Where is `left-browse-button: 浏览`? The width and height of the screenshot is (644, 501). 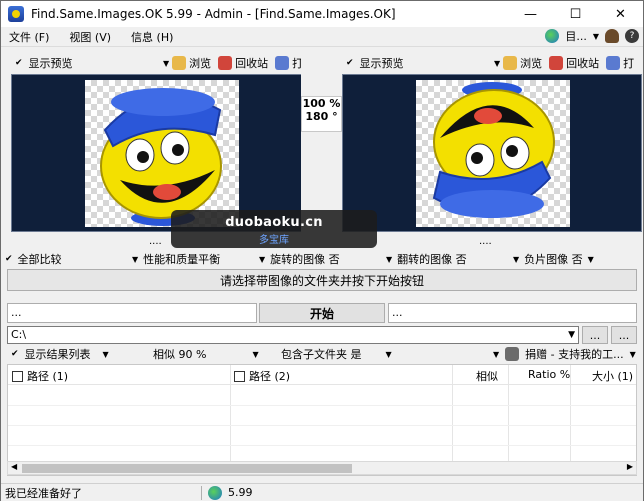
left-browse-button: 浏览 is located at coordinates (200, 63).